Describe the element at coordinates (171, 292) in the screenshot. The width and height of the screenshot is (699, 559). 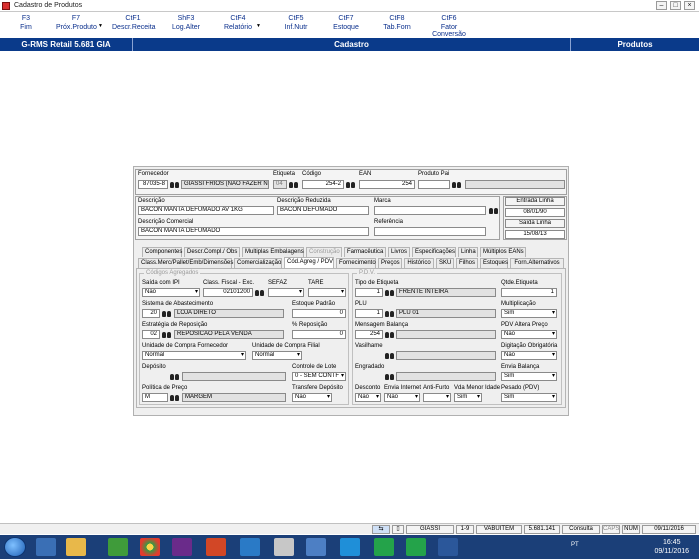
I see `saida-ipi-select: Não` at that location.